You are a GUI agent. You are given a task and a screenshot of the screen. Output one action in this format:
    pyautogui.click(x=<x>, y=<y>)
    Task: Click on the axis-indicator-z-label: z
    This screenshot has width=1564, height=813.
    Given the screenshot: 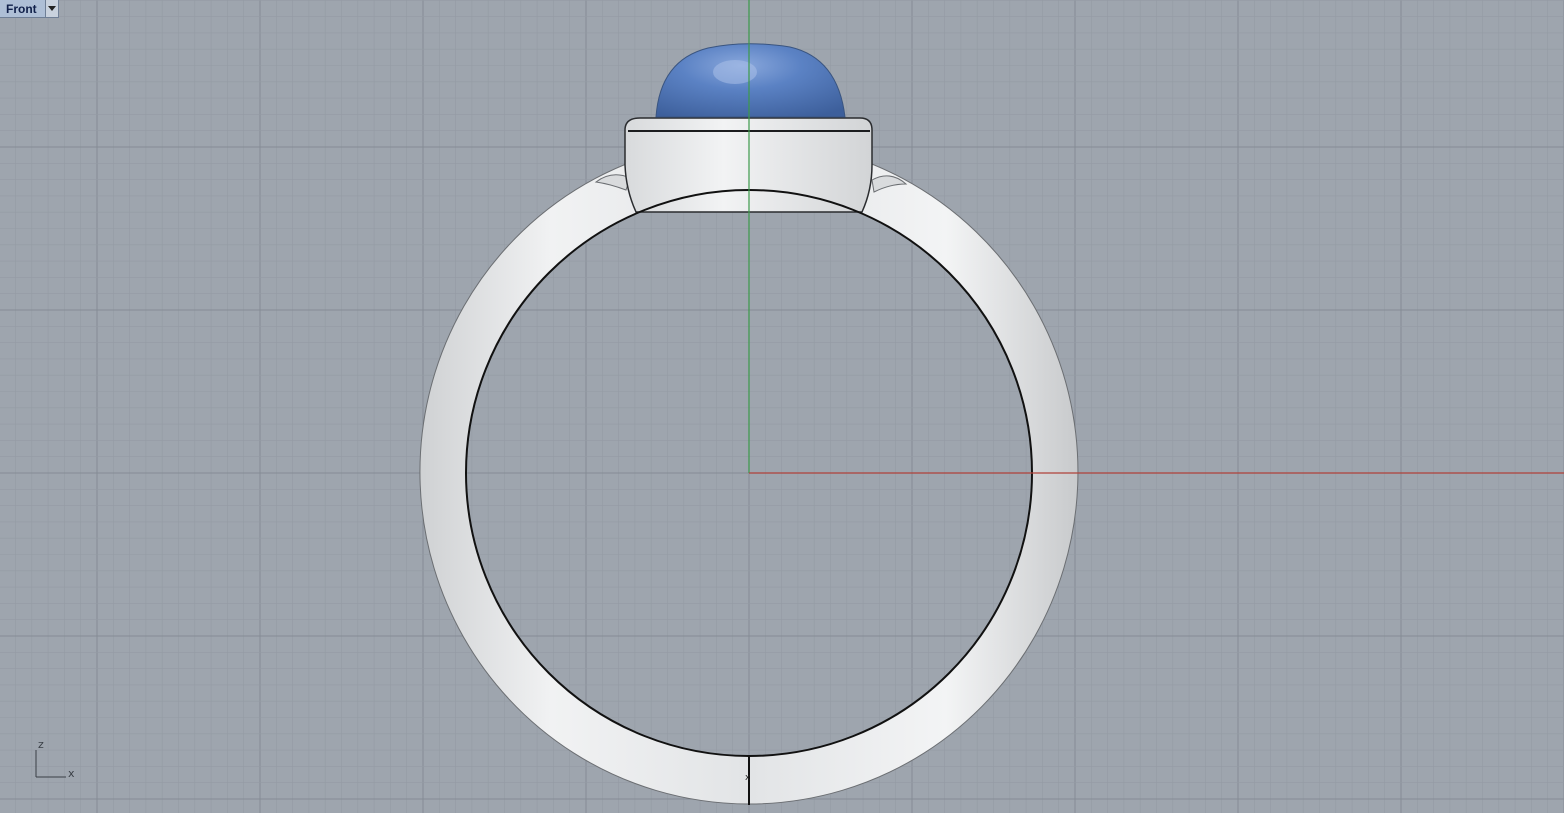 What is the action you would take?
    pyautogui.click(x=41, y=744)
    